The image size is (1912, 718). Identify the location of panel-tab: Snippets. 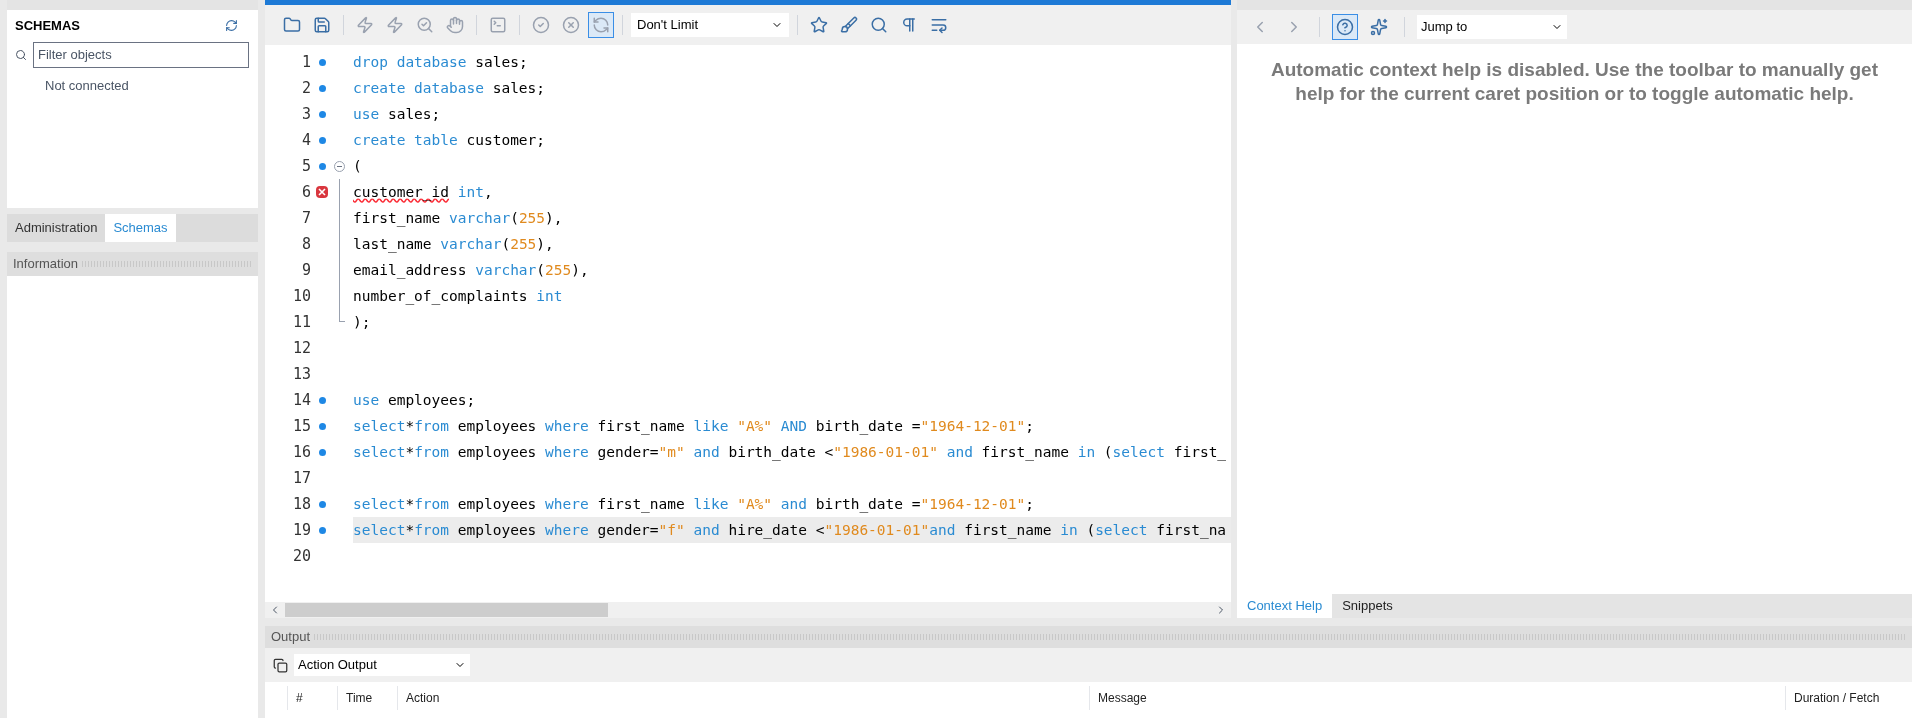
(1367, 606).